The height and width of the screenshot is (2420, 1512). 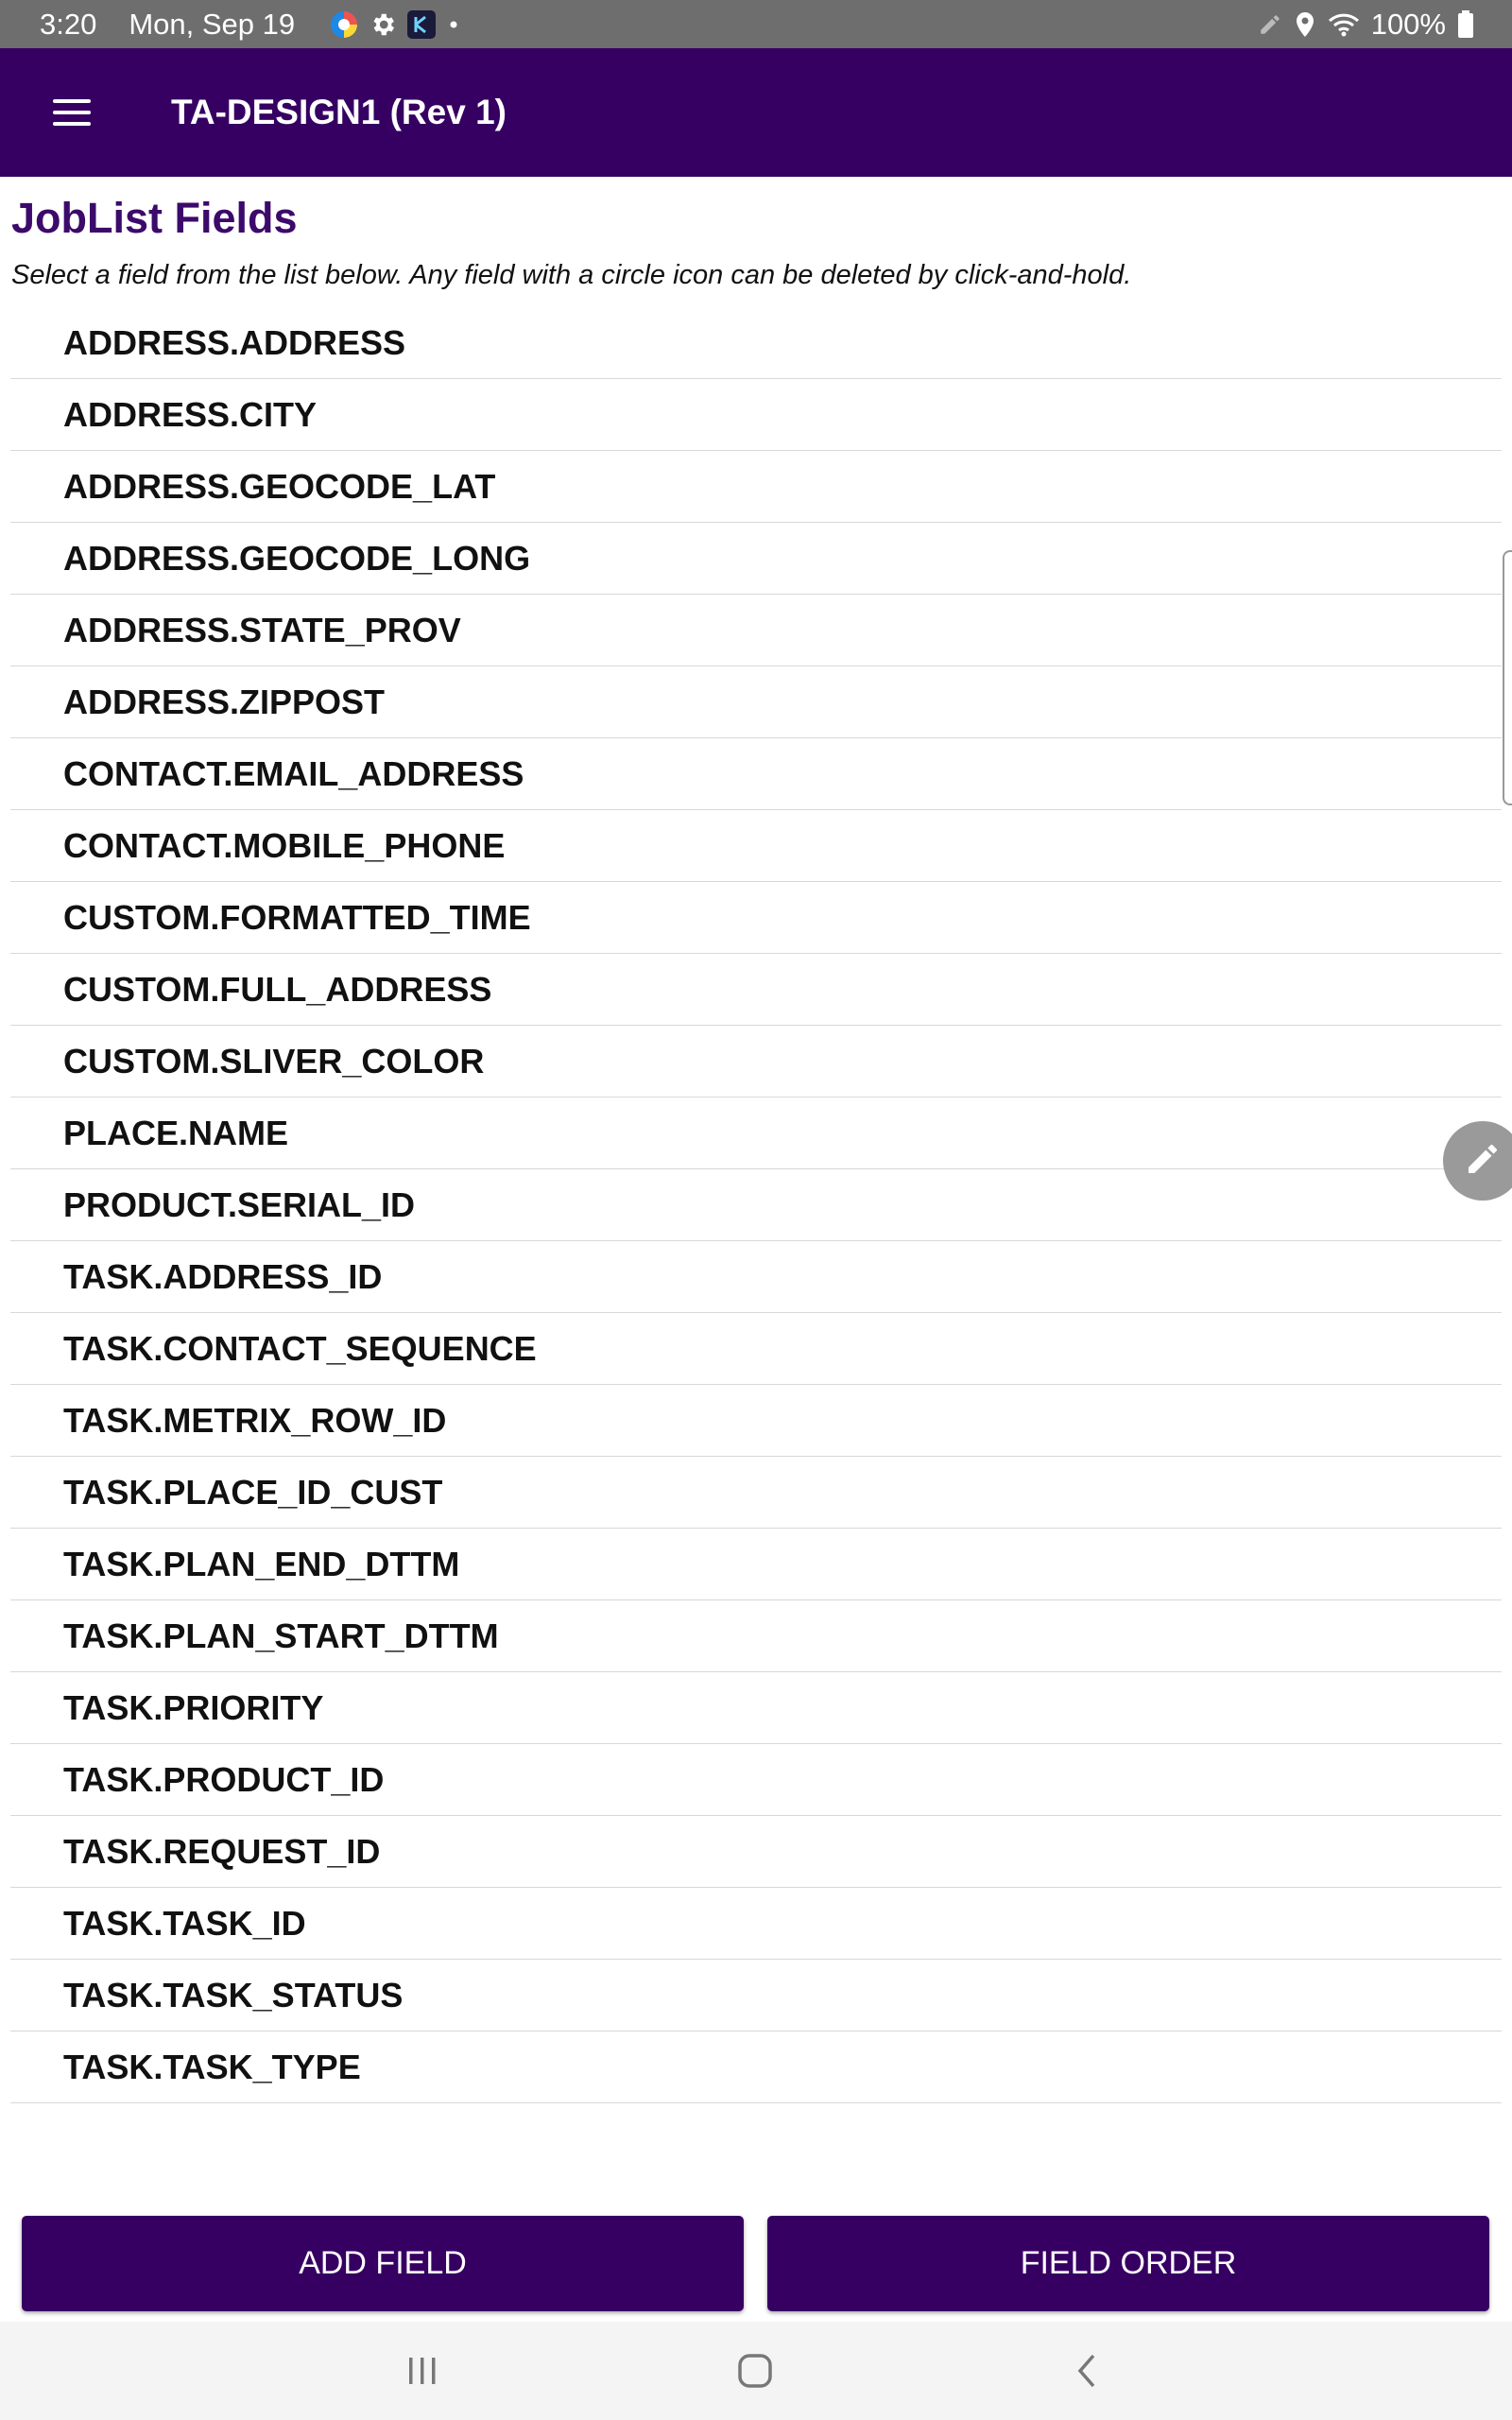 What do you see at coordinates (422, 2370) in the screenshot?
I see `recent-apps-icon` at bounding box center [422, 2370].